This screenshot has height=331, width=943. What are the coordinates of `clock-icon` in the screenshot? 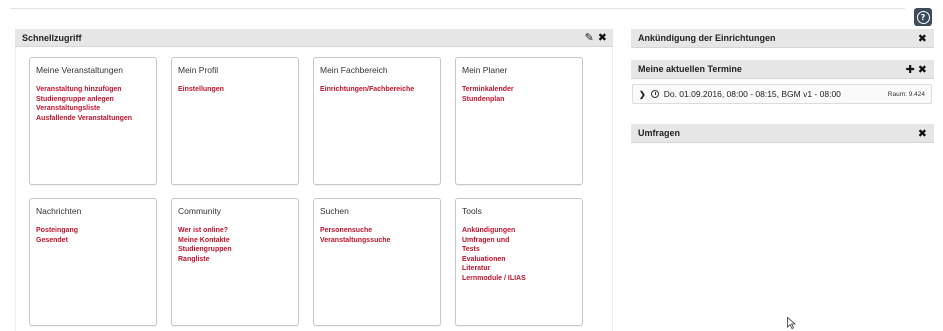 It's located at (654, 94).